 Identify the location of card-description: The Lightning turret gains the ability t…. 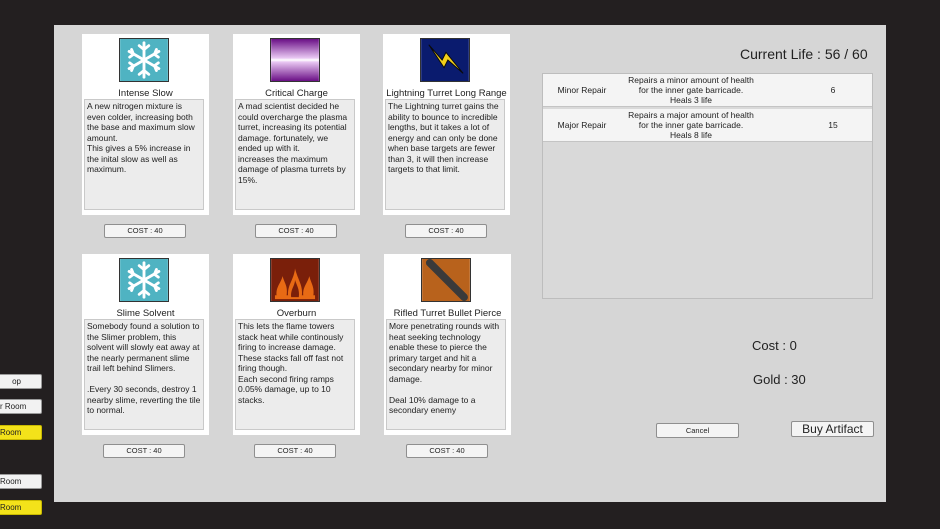
(445, 154).